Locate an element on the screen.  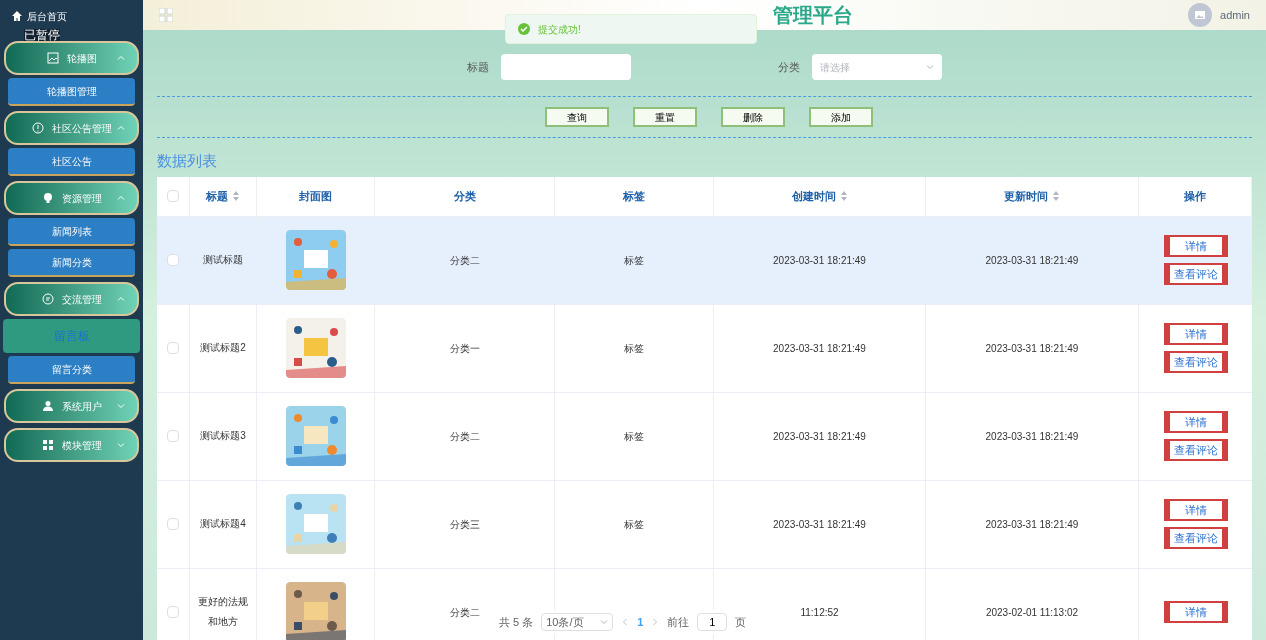
table-cell-text: 分类三 is located at coordinates (464, 524).